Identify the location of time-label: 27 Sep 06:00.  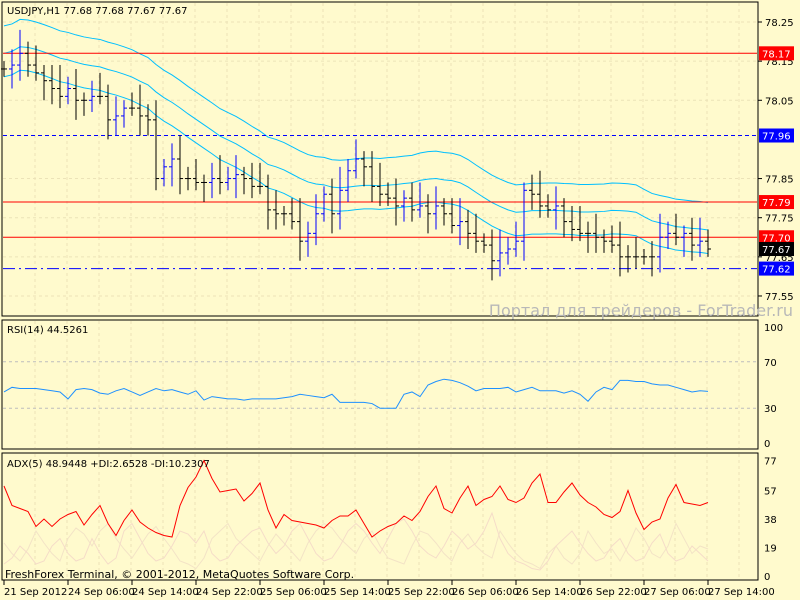
(677, 592).